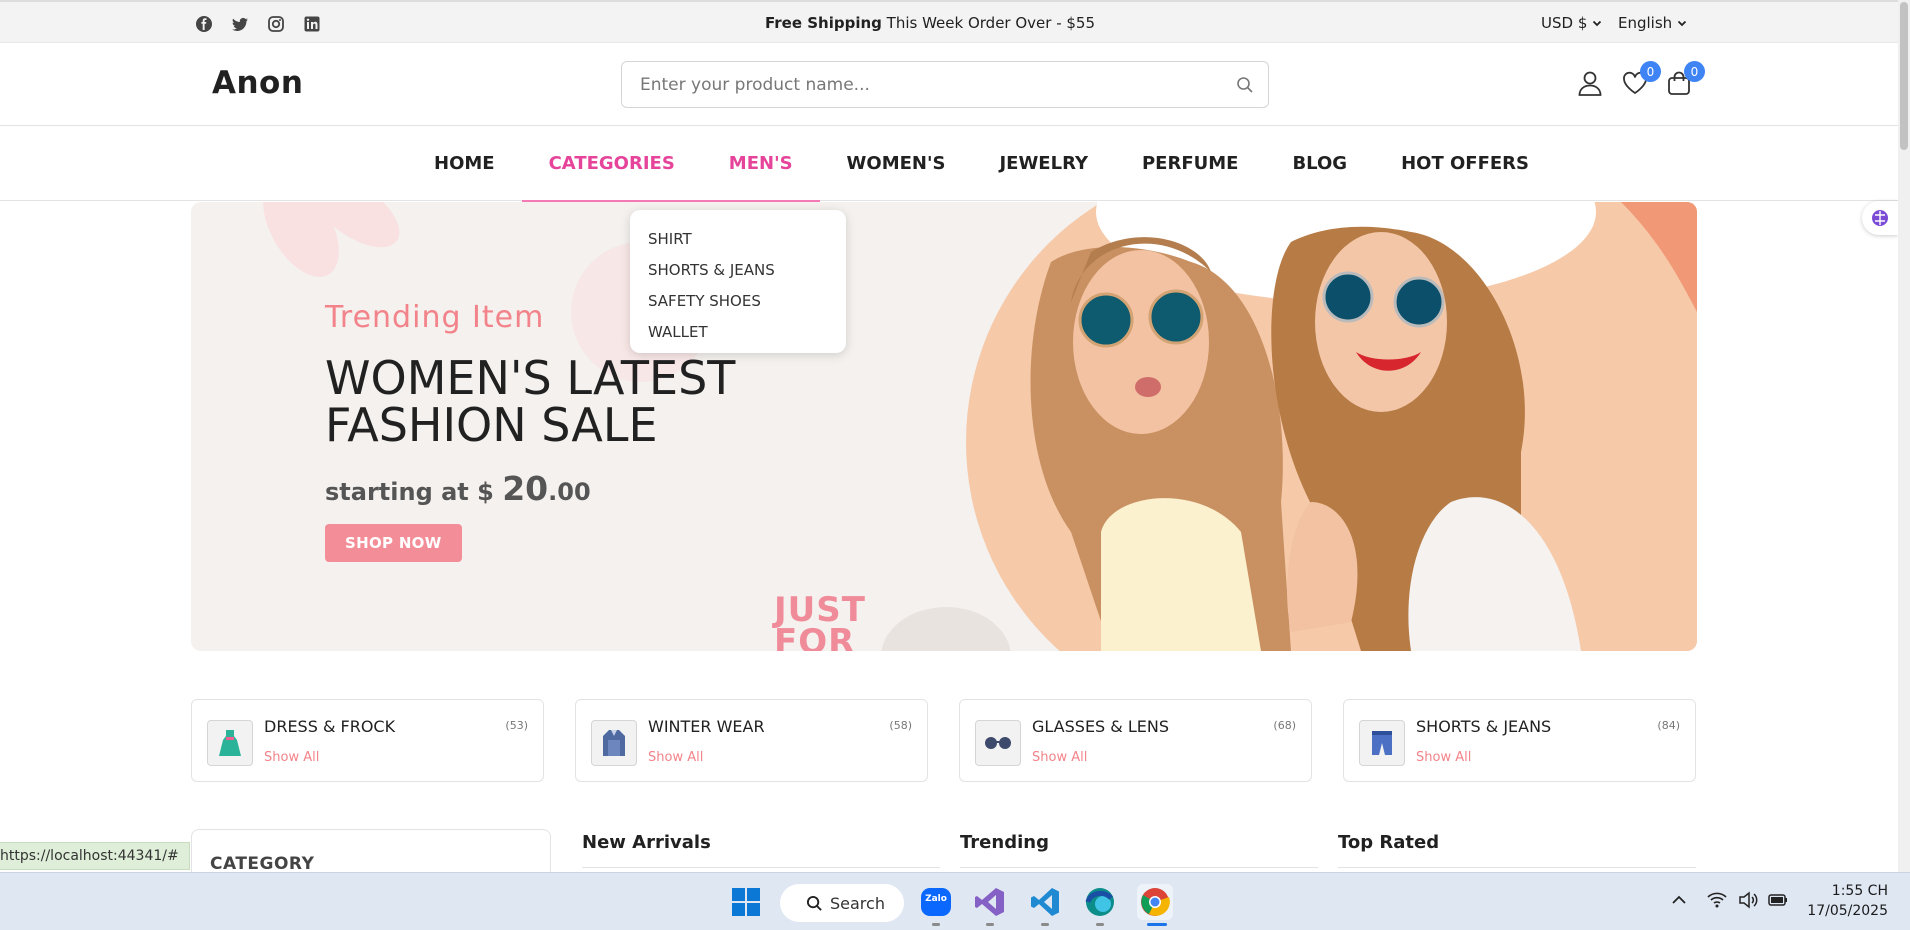  Describe the element at coordinates (1389, 842) in the screenshot. I see `section-title-top-rated: Top Rated` at that location.